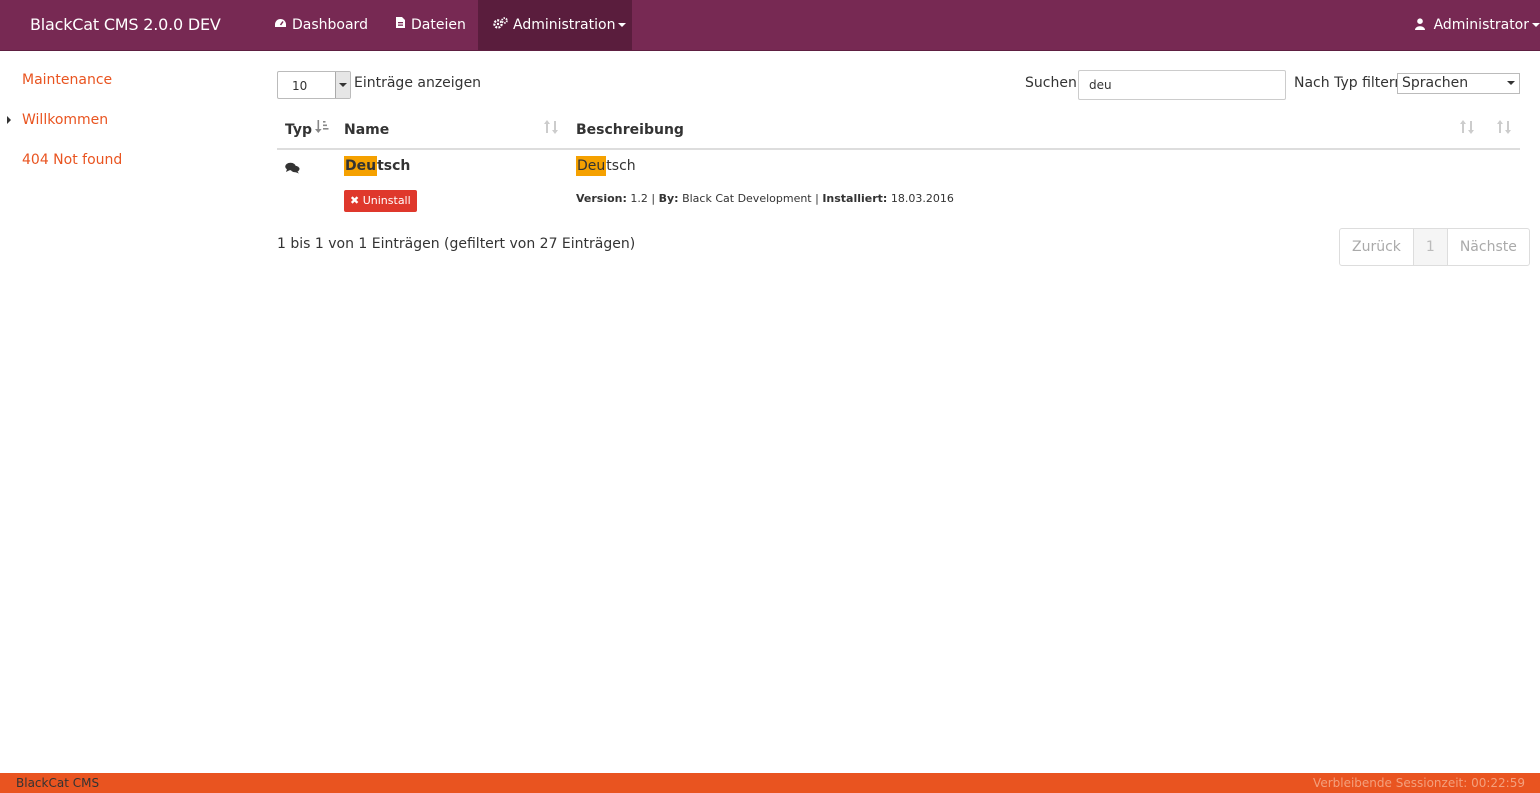 This screenshot has width=1540, height=793. Describe the element at coordinates (1435, 83) in the screenshot. I see `type-filter-value: Sprachen` at that location.